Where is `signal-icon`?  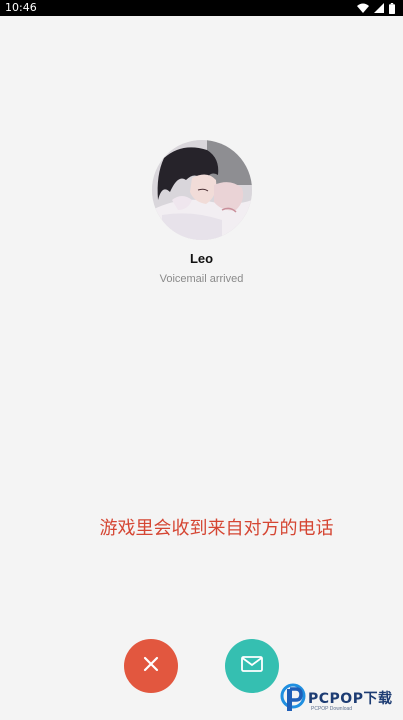 signal-icon is located at coordinates (379, 8).